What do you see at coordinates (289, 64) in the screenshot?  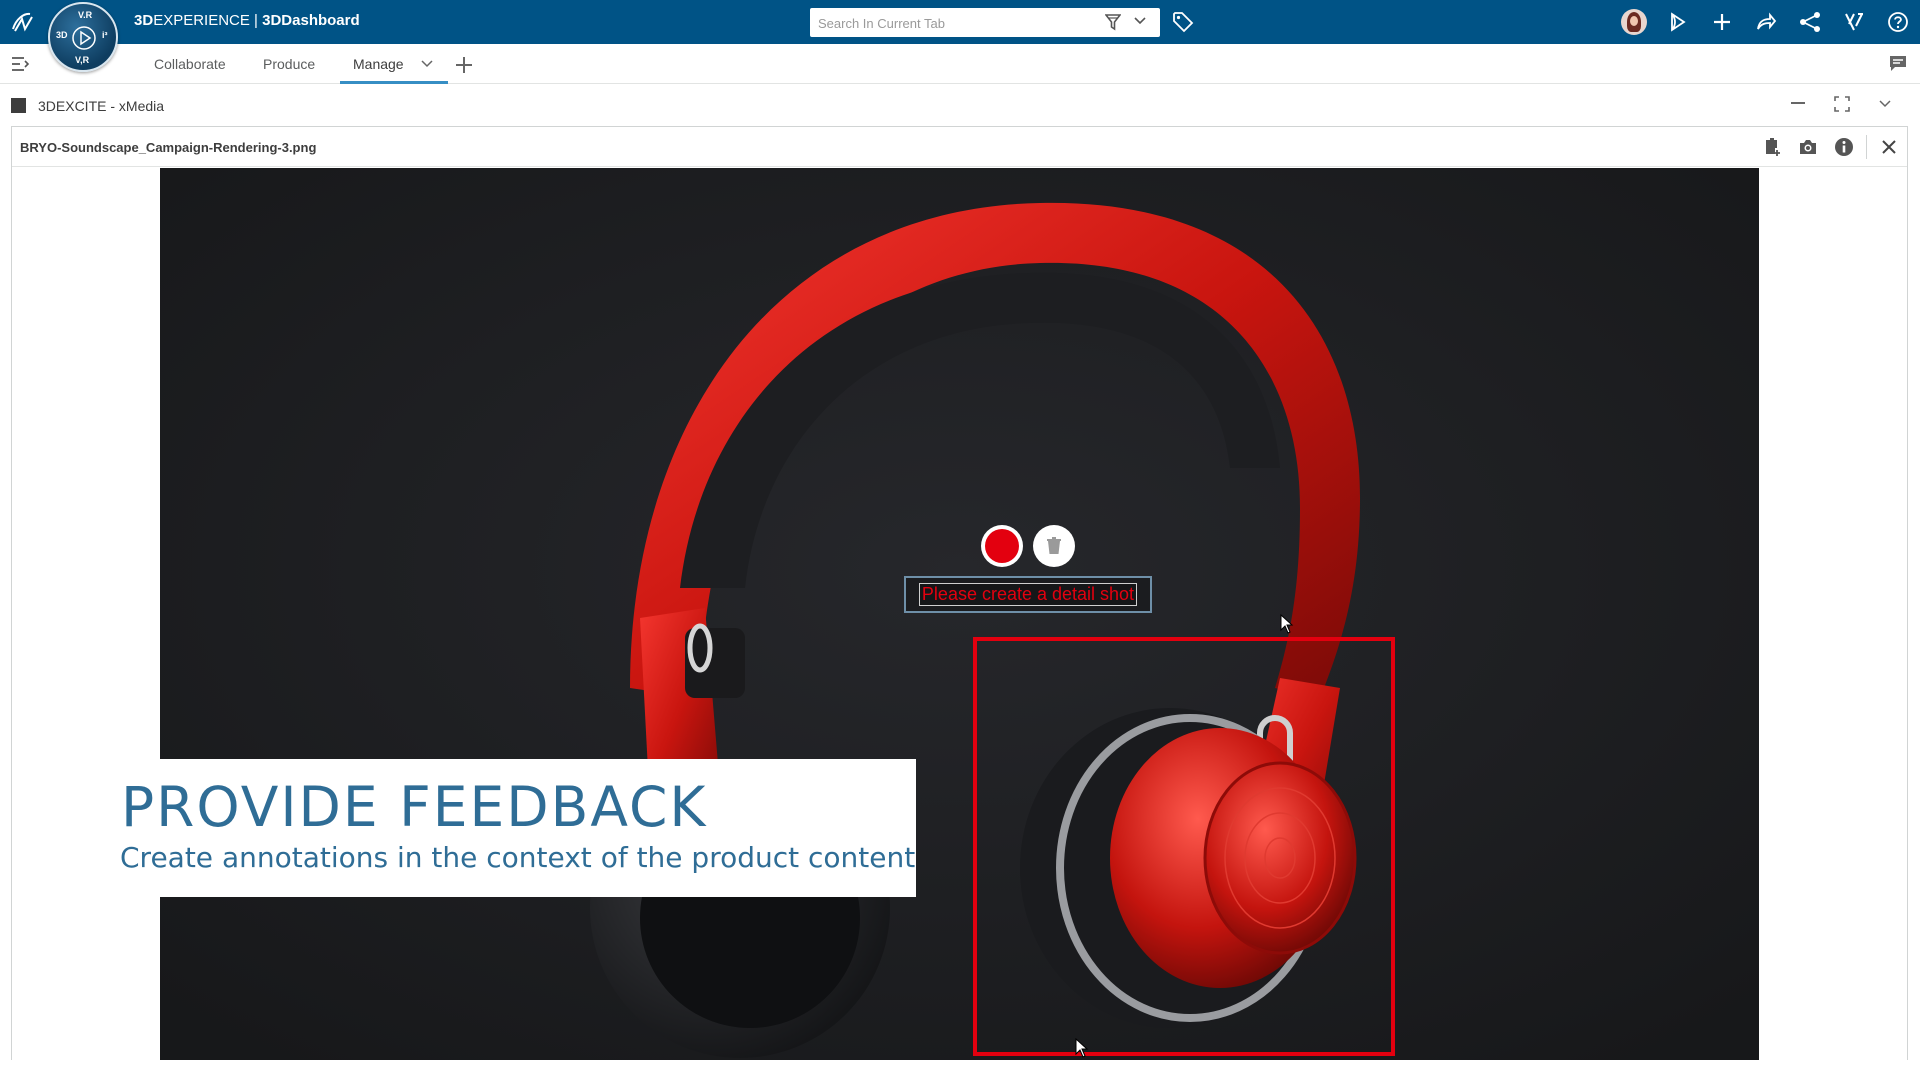 I see `tab-produce: Produce` at bounding box center [289, 64].